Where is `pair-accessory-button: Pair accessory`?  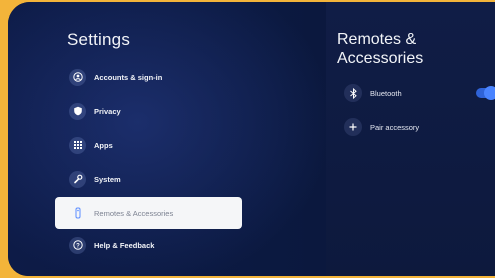 pair-accessory-button: Pair accessory is located at coordinates (381, 127).